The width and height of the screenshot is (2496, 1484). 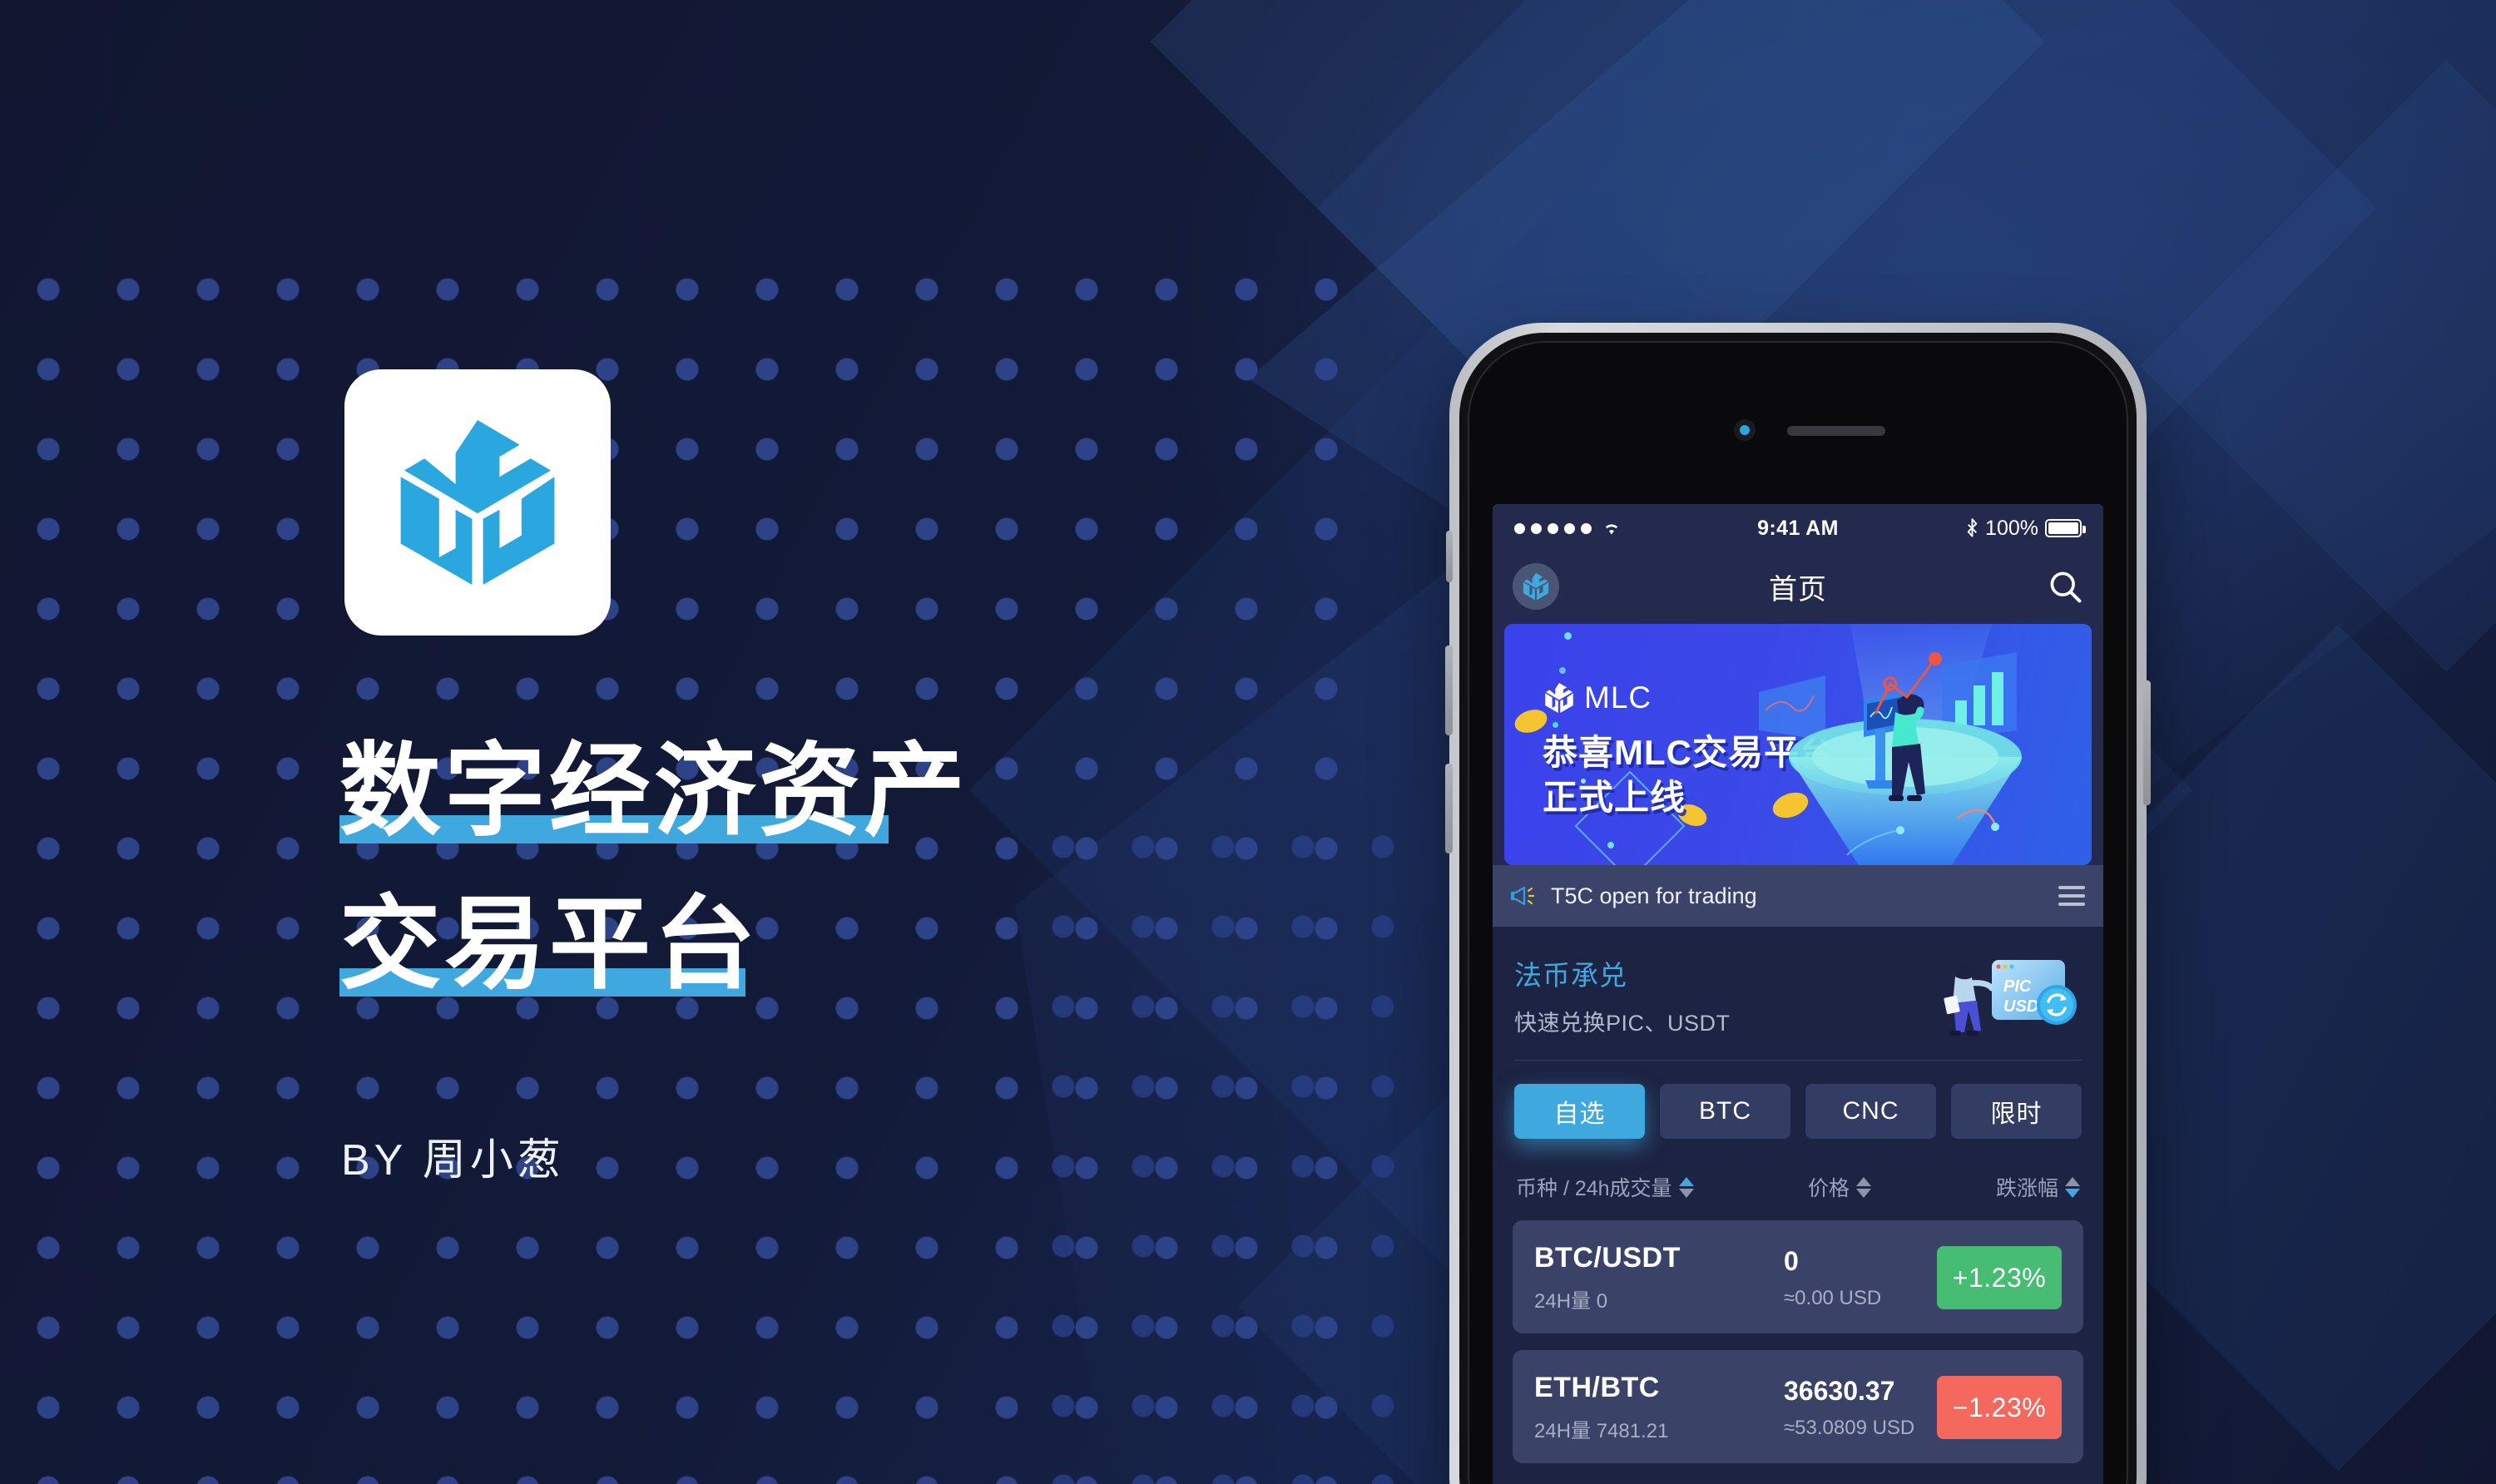 I want to click on battery-icon, so click(x=2065, y=528).